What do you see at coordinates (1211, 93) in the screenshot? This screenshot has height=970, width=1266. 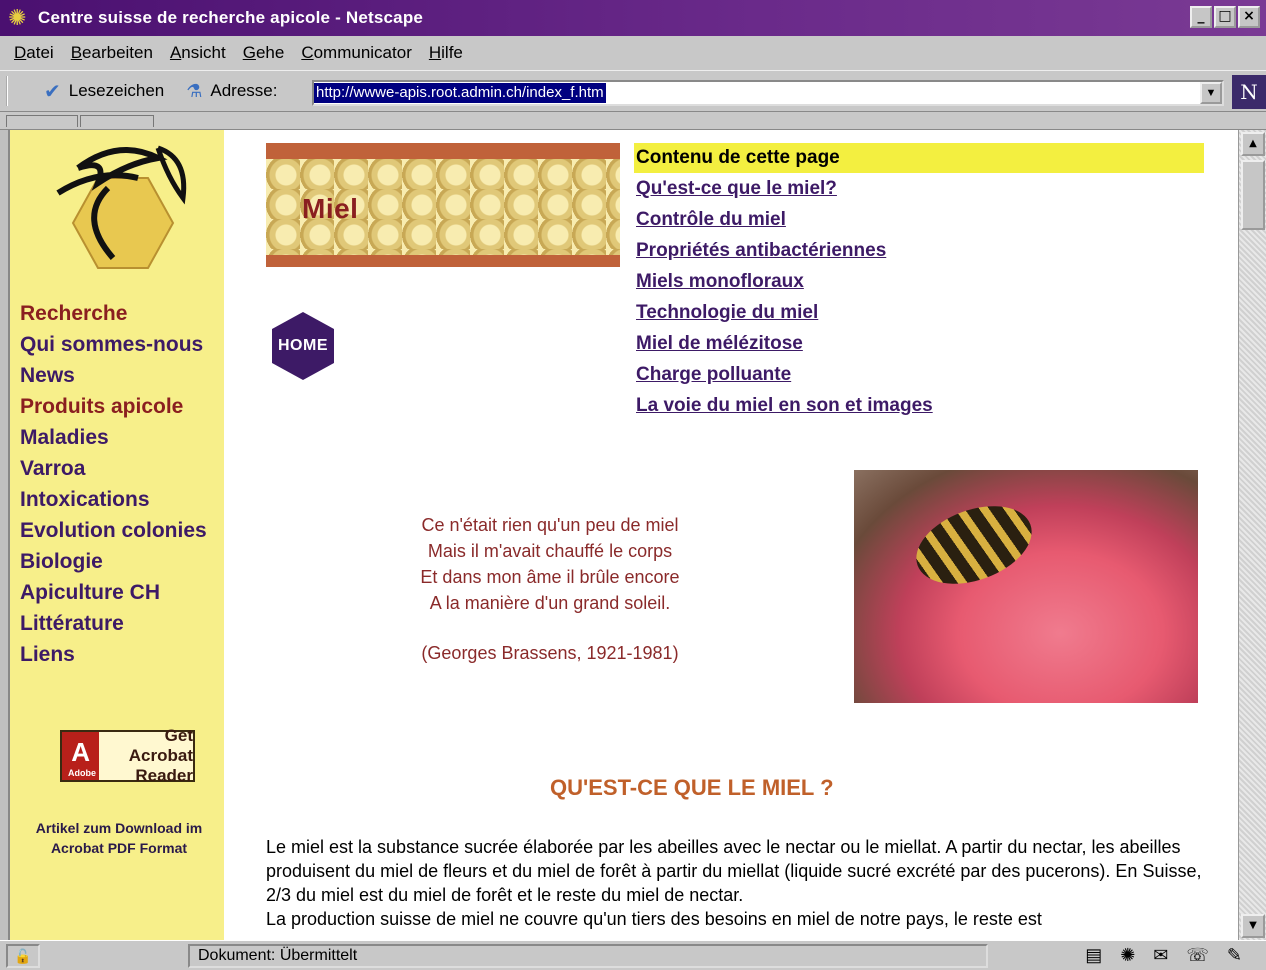 I see `address-dropdown-button: ▼` at bounding box center [1211, 93].